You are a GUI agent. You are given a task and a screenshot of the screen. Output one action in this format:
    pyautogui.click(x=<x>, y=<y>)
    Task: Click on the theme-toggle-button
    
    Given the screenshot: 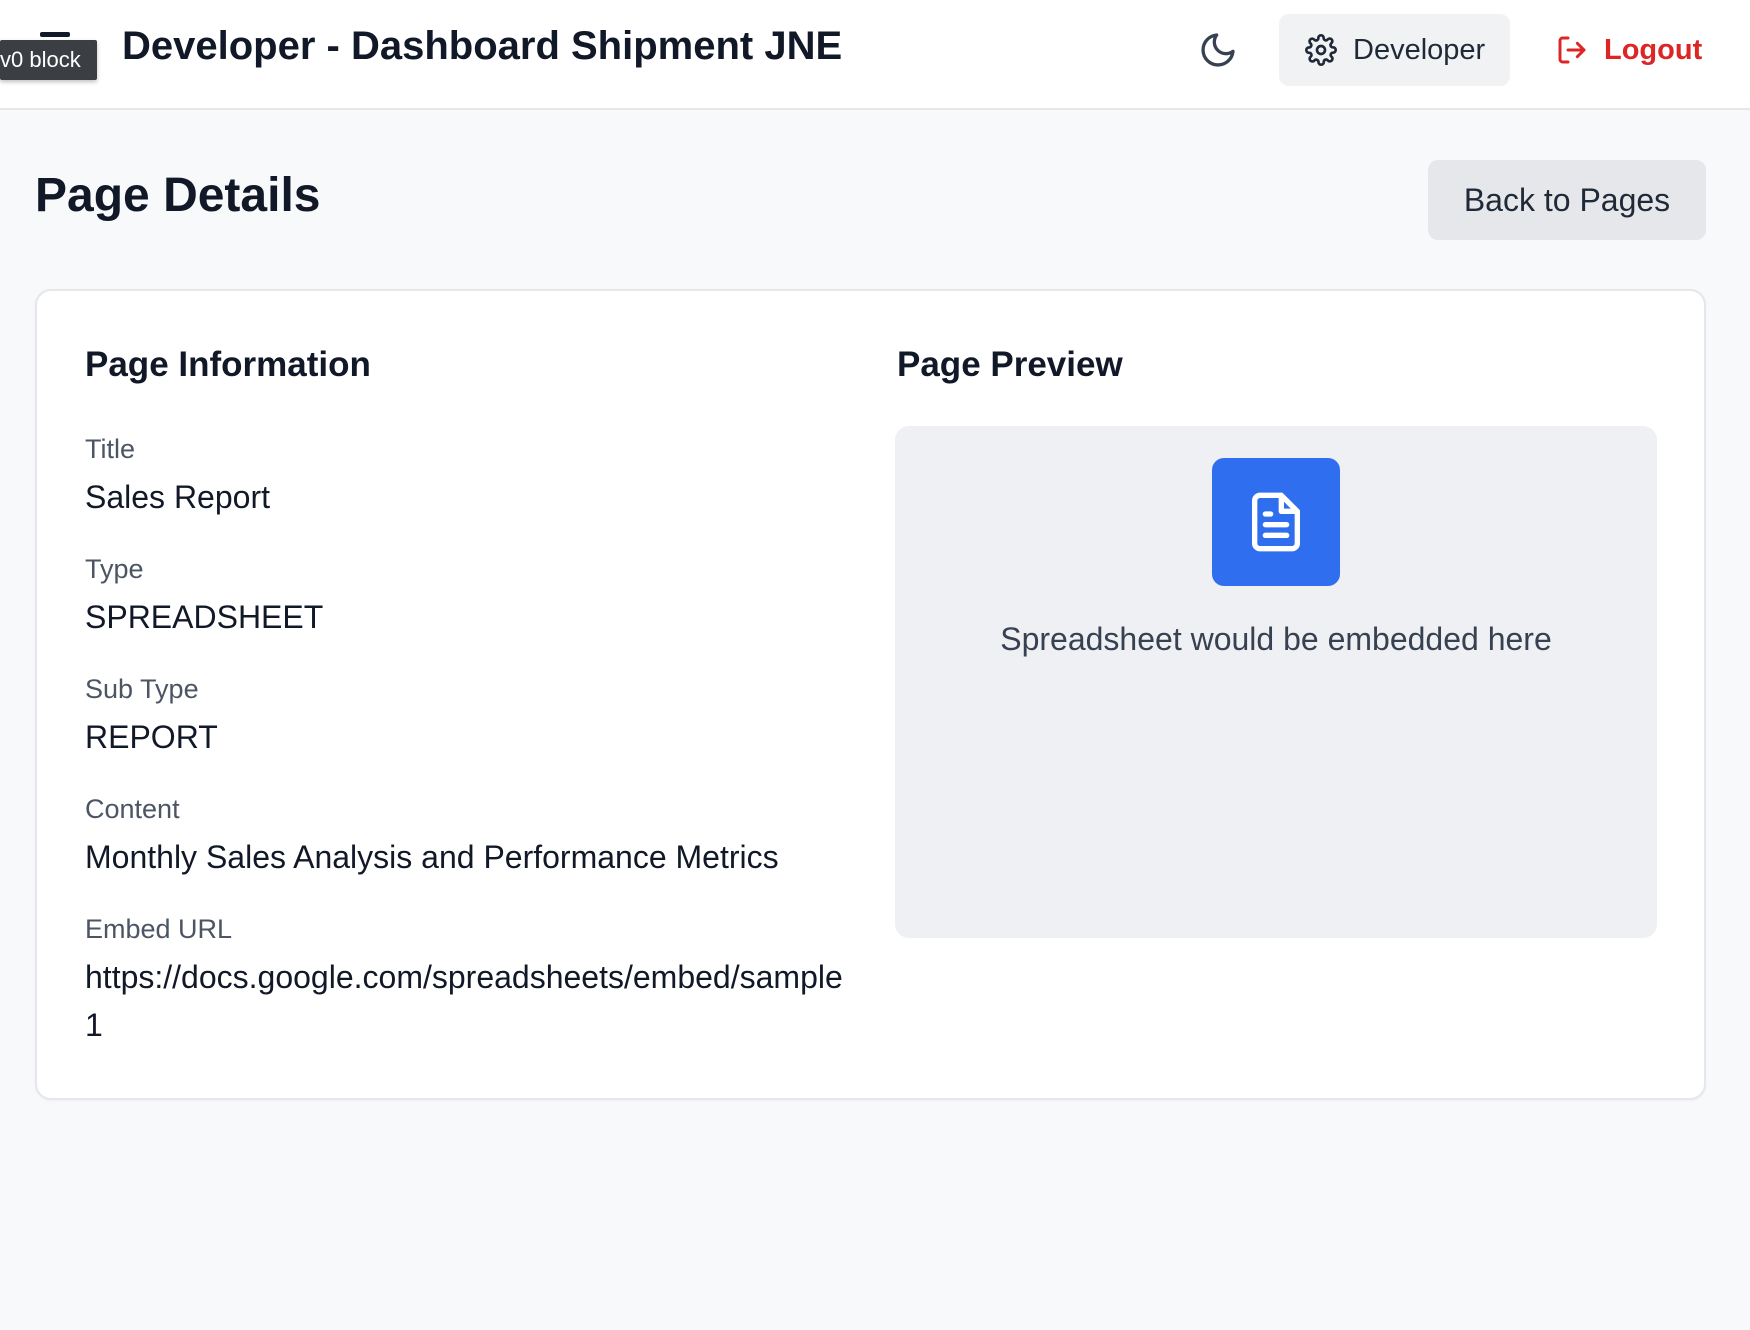 What is the action you would take?
    pyautogui.click(x=1218, y=50)
    